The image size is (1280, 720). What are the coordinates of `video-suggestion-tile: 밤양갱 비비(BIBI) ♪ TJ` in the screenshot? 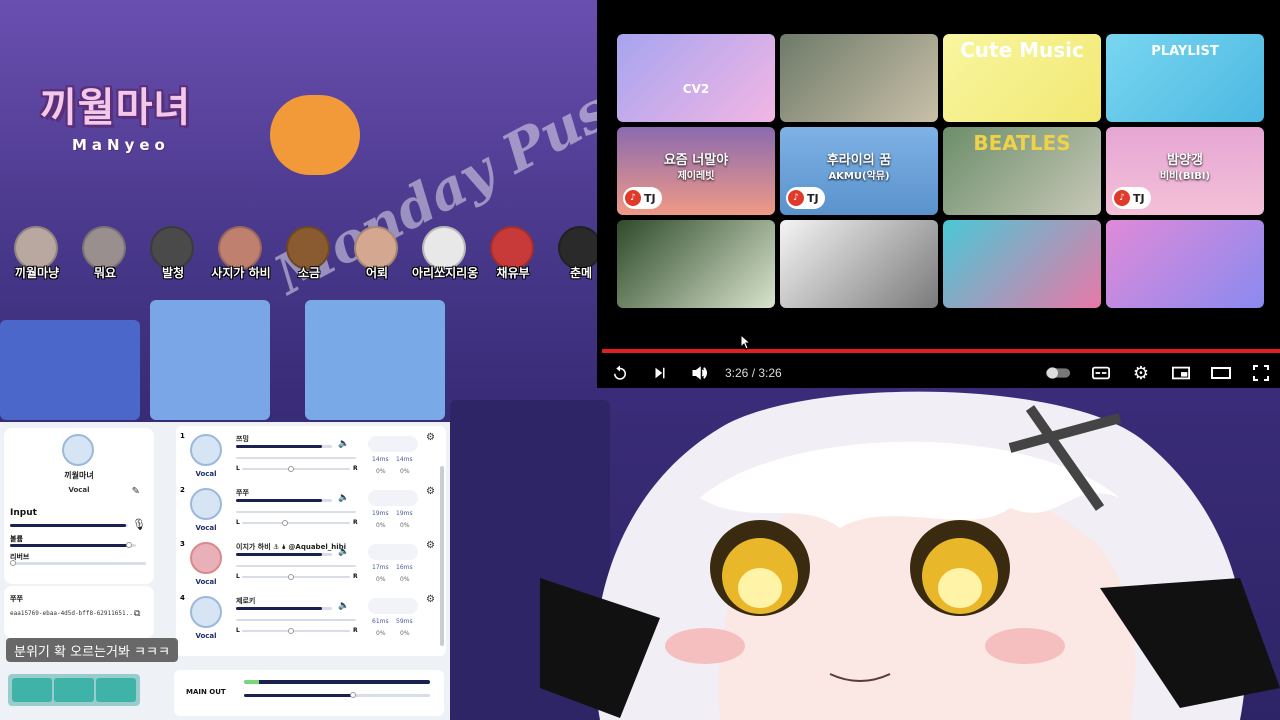 It's located at (1185, 171).